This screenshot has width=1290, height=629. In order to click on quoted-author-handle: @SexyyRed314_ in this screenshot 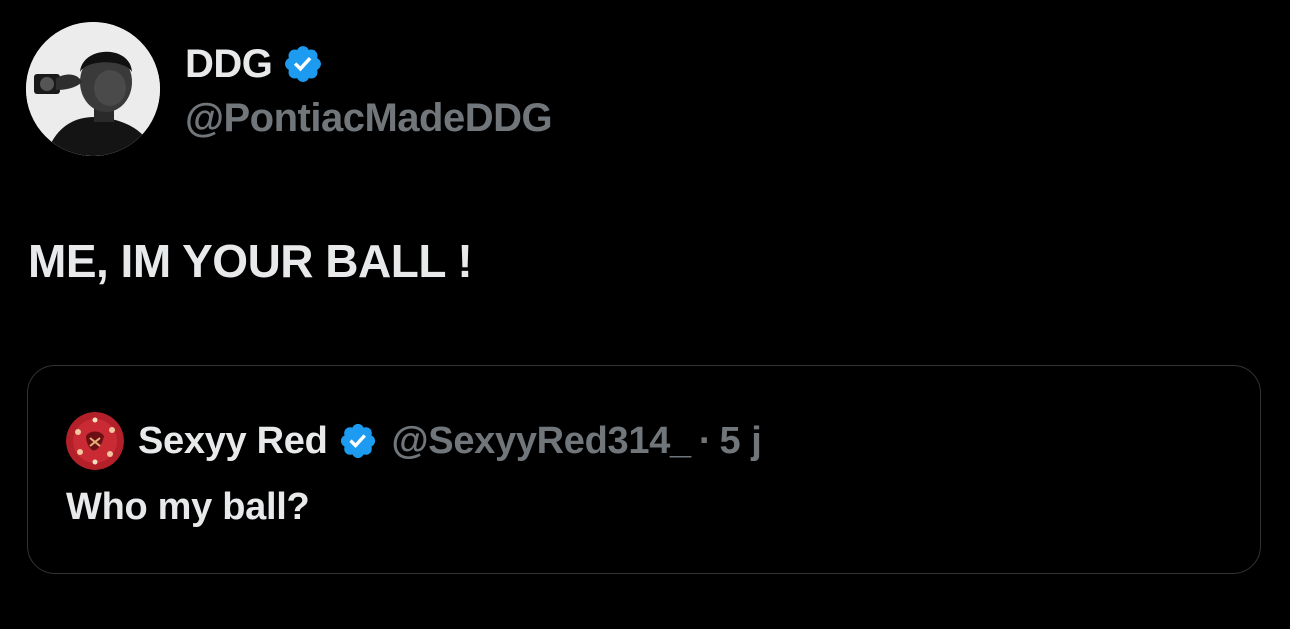, I will do `click(542, 441)`.